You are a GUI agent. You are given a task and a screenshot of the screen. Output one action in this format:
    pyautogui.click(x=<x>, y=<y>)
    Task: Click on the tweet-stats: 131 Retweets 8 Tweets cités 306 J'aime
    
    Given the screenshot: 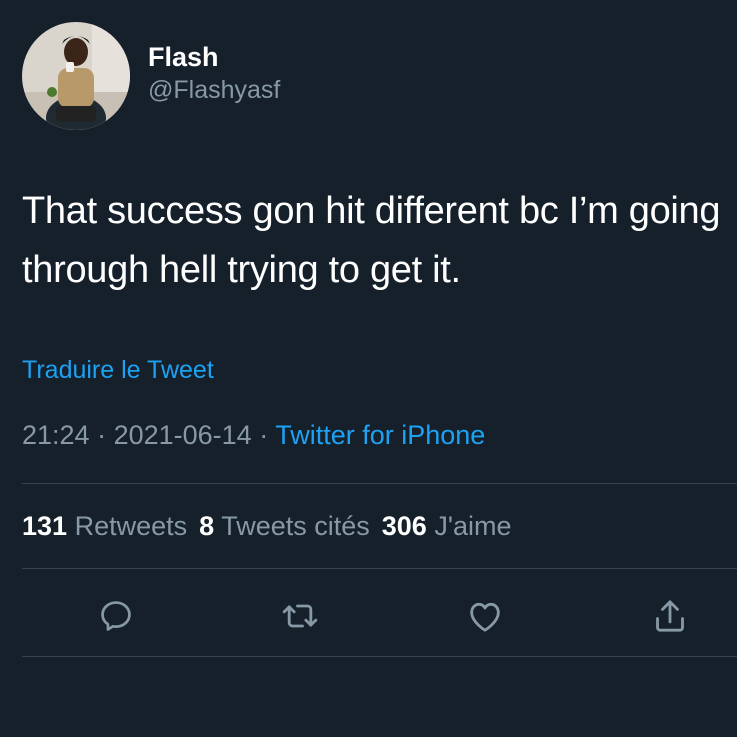 What is the action you would take?
    pyautogui.click(x=267, y=526)
    